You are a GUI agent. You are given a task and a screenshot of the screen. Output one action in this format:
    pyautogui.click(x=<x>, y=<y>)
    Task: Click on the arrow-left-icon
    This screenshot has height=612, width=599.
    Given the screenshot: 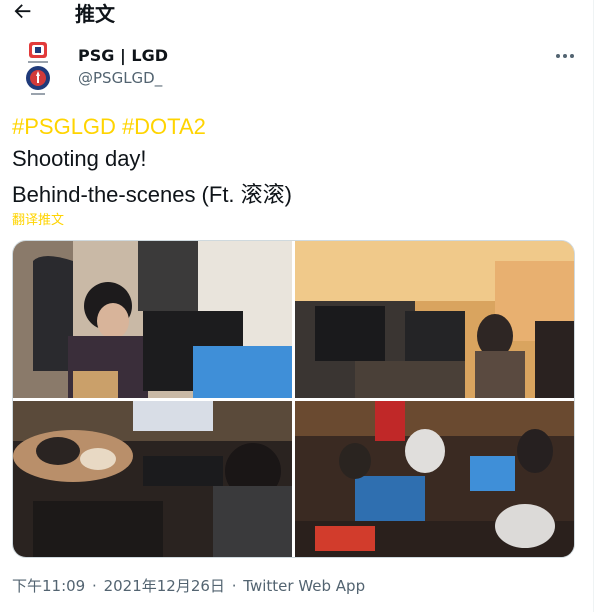 What is the action you would take?
    pyautogui.click(x=22, y=11)
    